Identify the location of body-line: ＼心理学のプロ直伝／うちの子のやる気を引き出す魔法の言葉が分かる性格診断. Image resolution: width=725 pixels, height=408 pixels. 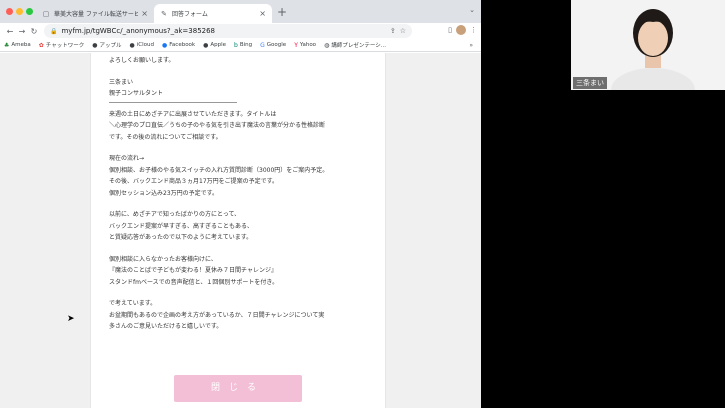
(217, 125).